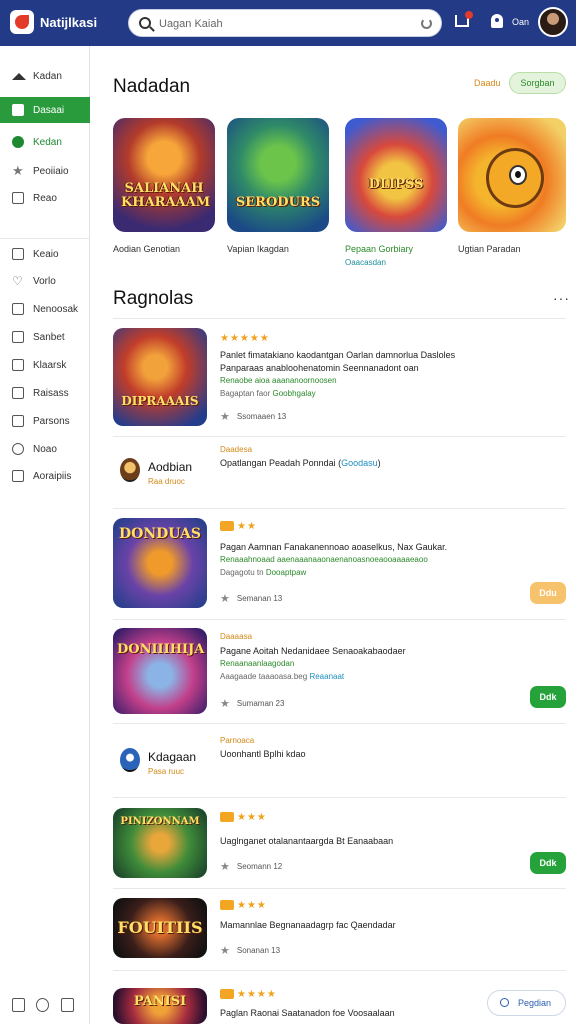 The image size is (576, 1024). What do you see at coordinates (45, 198) in the screenshot?
I see `sidebar-item-reao: Reao` at bounding box center [45, 198].